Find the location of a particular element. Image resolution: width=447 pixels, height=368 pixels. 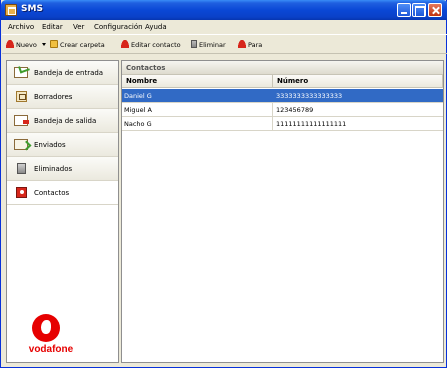

panel-header: Contactos is located at coordinates (282, 68).